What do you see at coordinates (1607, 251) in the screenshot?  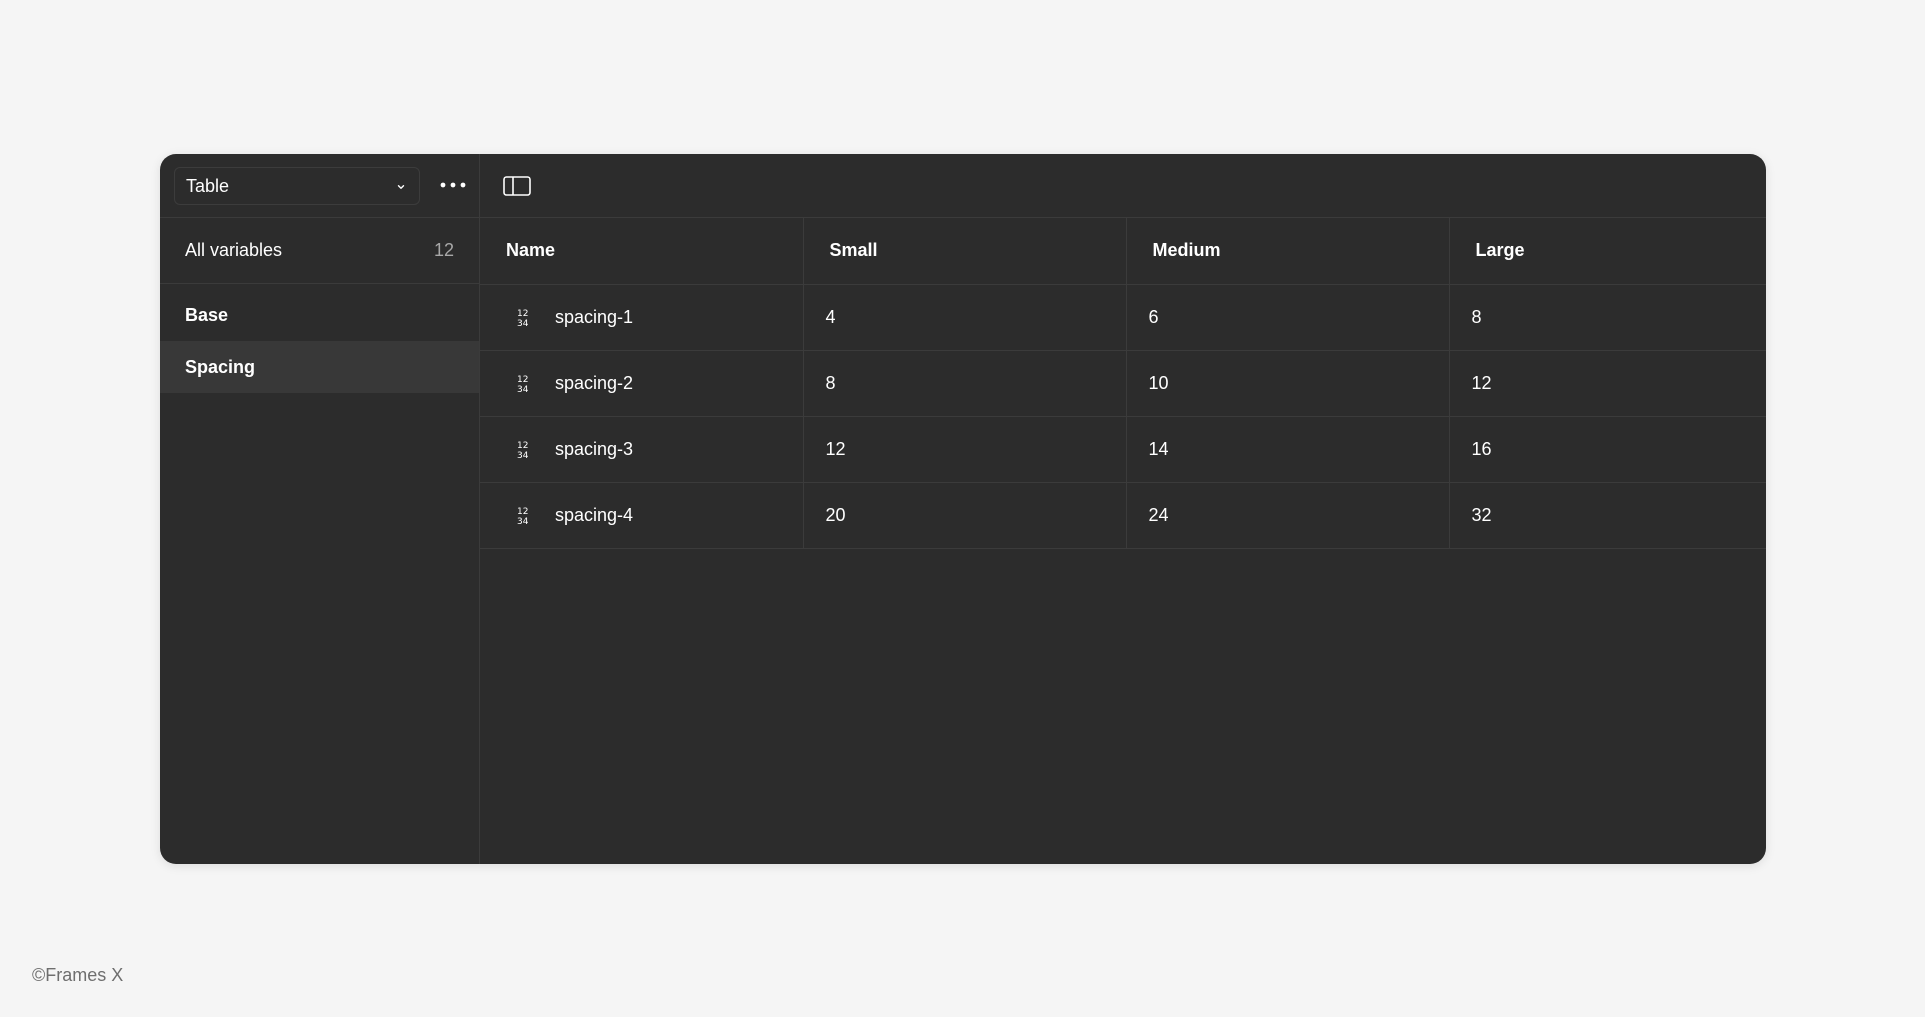 I see `column-header-large: Large` at bounding box center [1607, 251].